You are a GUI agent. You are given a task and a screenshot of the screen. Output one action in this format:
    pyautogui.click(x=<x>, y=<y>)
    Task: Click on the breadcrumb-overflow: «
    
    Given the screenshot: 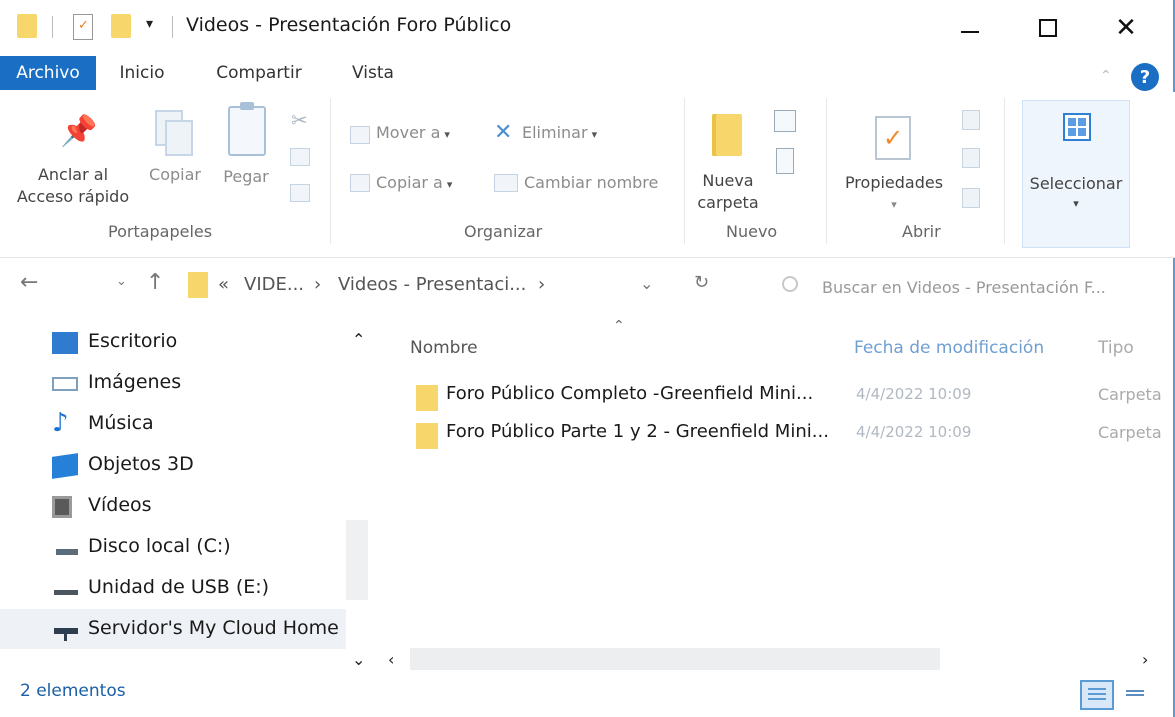 What is the action you would take?
    pyautogui.click(x=223, y=284)
    